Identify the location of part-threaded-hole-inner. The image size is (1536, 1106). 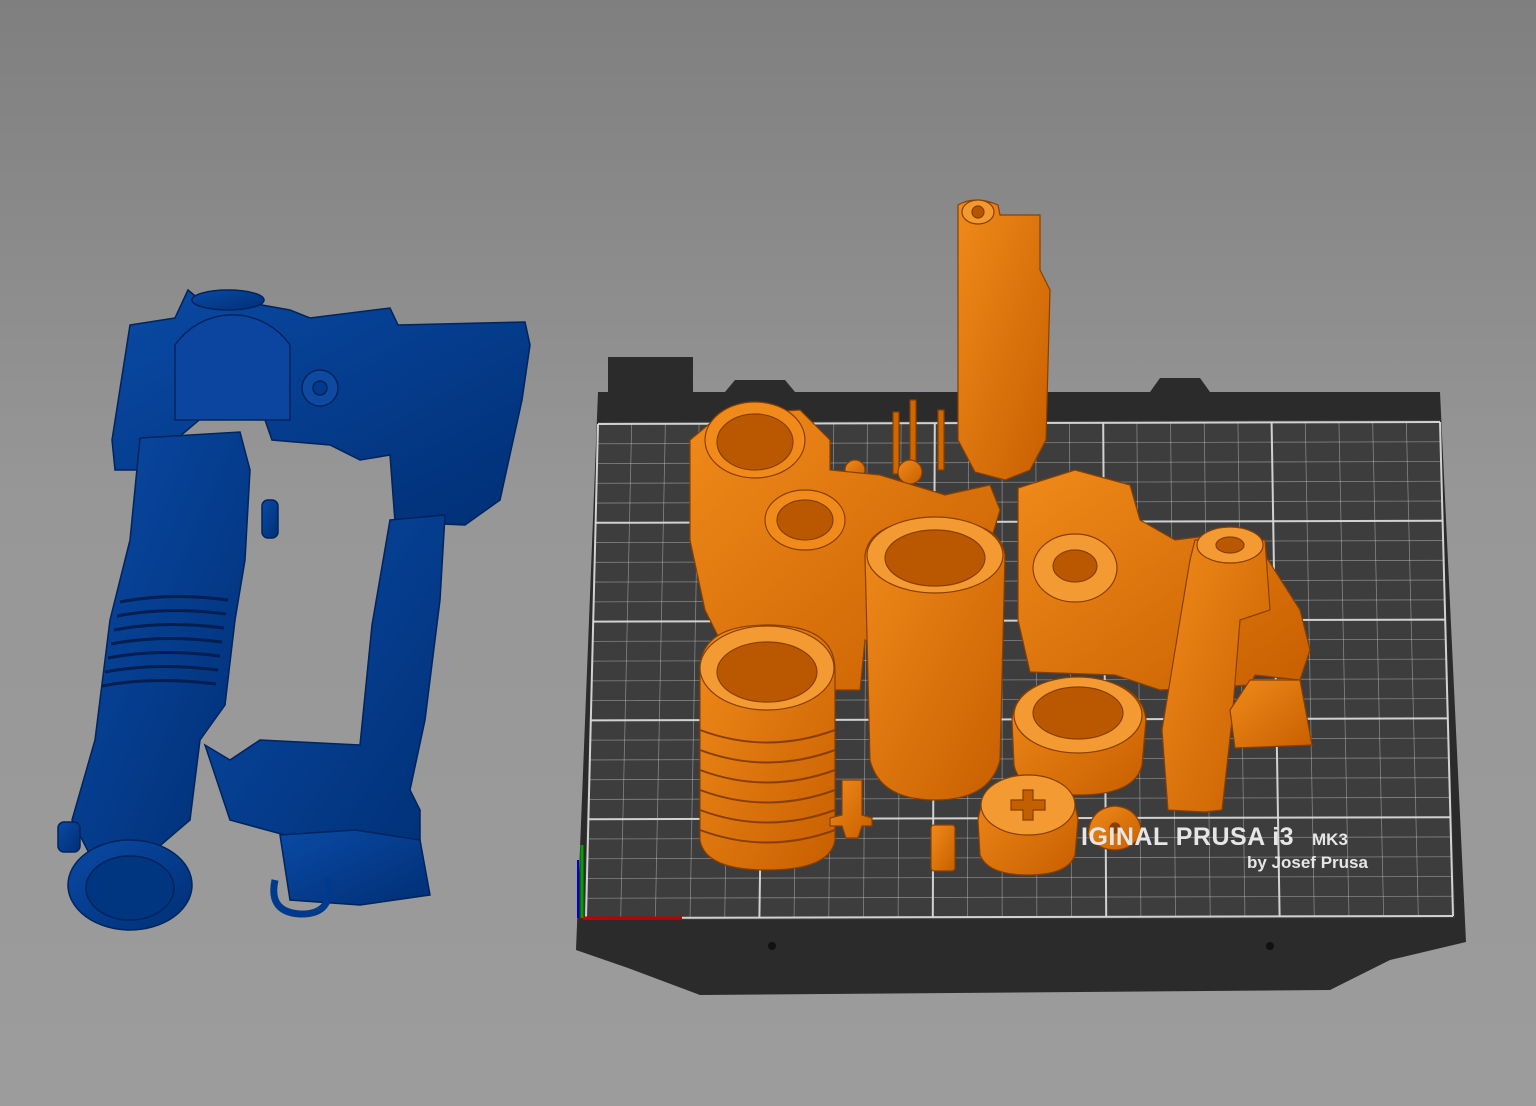
(805, 520).